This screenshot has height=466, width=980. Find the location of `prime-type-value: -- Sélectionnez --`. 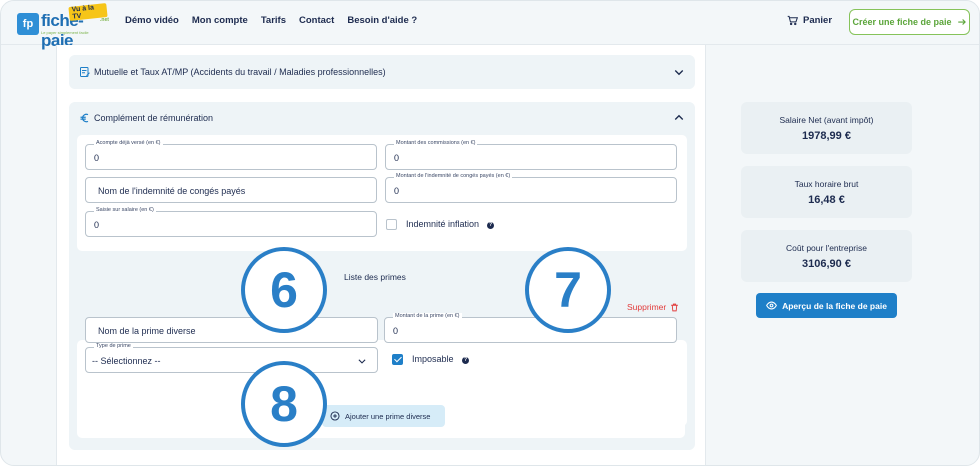

prime-type-value: -- Sélectionnez -- is located at coordinates (126, 361).